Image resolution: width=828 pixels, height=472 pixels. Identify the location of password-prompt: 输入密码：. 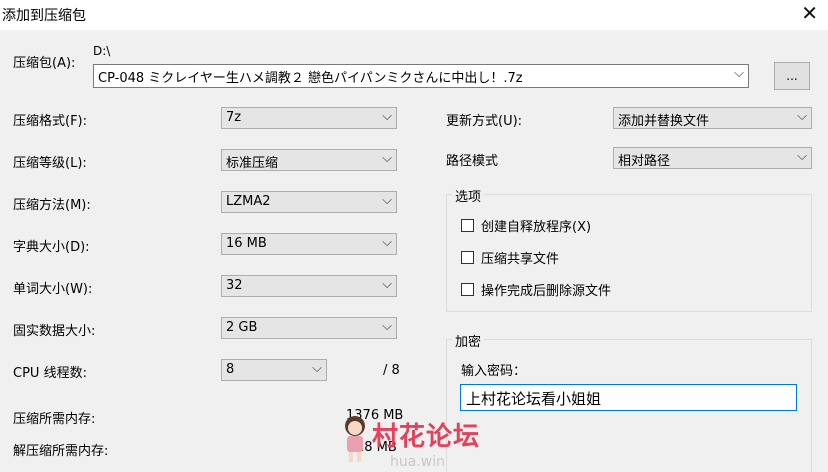
(494, 371).